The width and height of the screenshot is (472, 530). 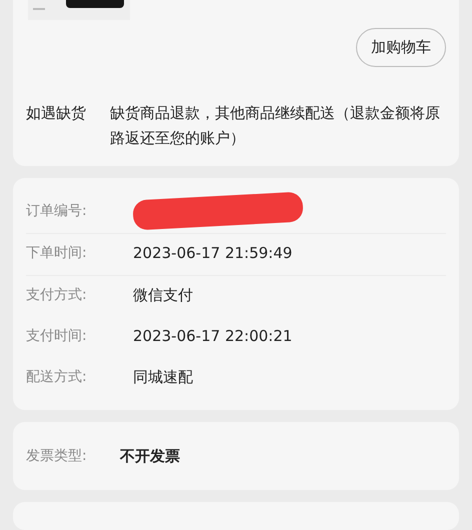 What do you see at coordinates (56, 113) in the screenshot?
I see `stockout-label: 如遇缺货` at bounding box center [56, 113].